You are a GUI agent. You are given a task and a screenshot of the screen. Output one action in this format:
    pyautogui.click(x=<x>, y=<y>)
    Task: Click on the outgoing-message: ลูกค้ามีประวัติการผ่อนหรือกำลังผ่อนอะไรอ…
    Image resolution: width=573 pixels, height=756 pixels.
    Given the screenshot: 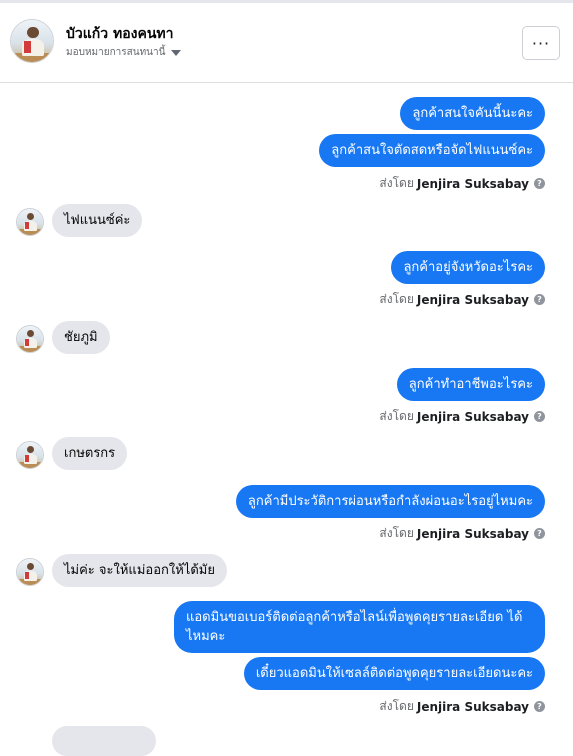 What is the action you would take?
    pyautogui.click(x=390, y=501)
    